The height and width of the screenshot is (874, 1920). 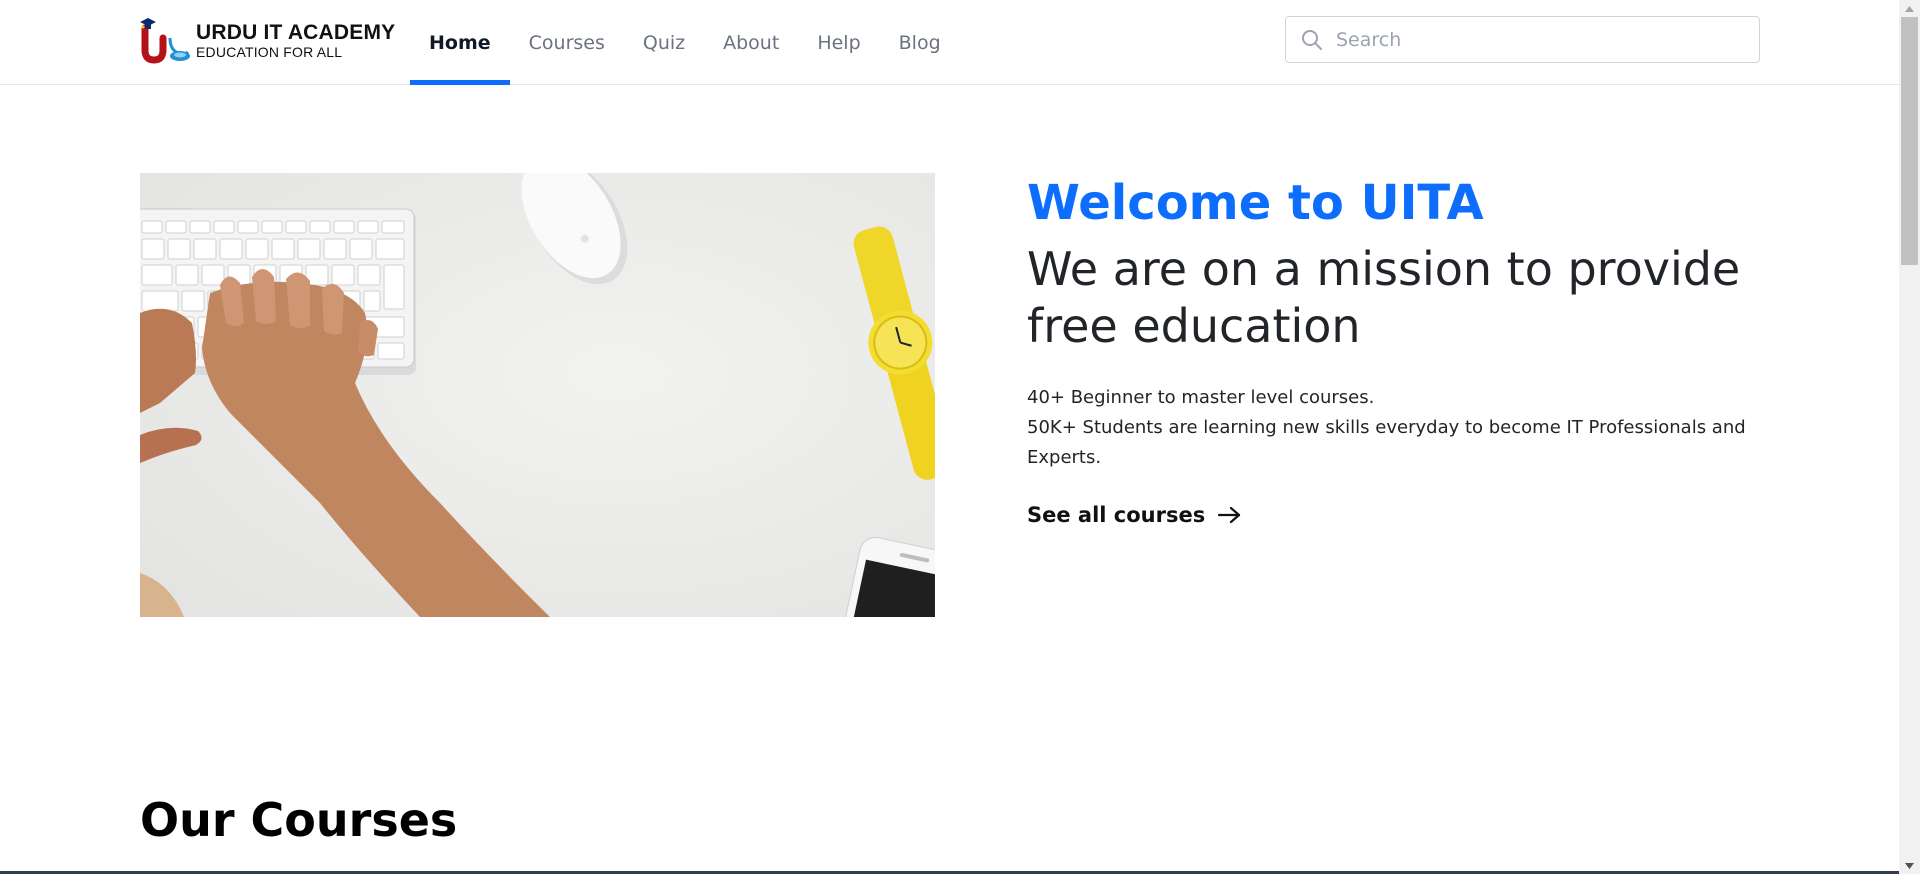 I want to click on our-courses-heading: Our Courses, so click(x=299, y=820).